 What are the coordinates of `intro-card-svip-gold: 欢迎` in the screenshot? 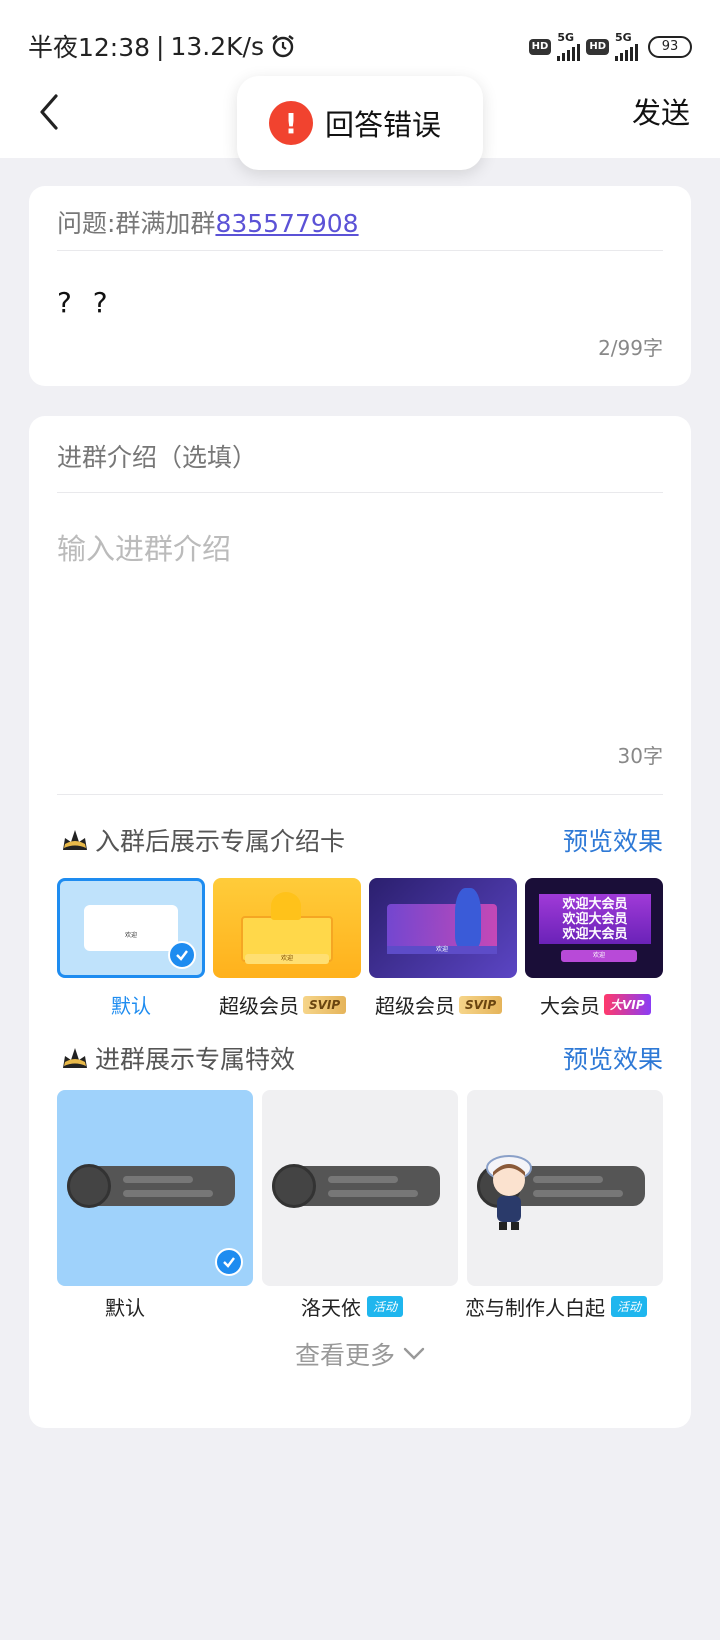 It's located at (287, 928).